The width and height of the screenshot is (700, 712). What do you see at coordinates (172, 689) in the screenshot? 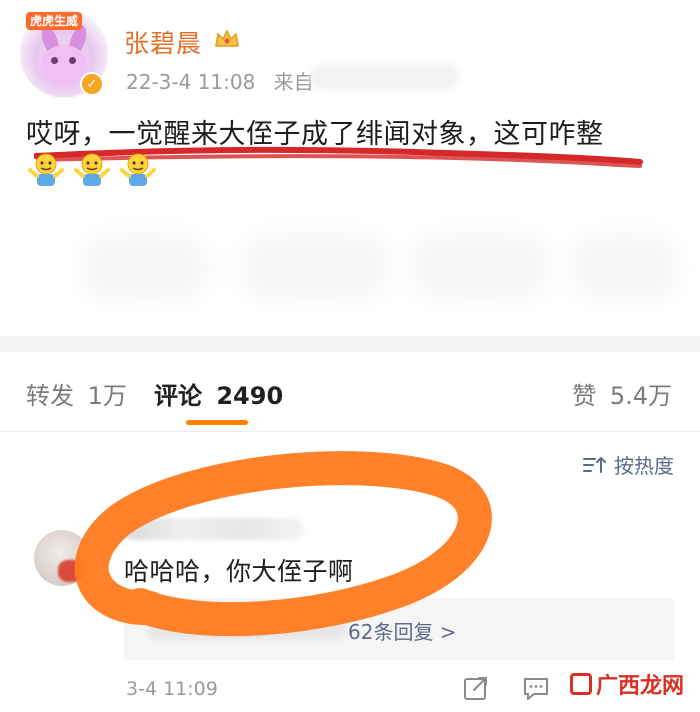
I see `comment-time: 3-4 11:09` at bounding box center [172, 689].